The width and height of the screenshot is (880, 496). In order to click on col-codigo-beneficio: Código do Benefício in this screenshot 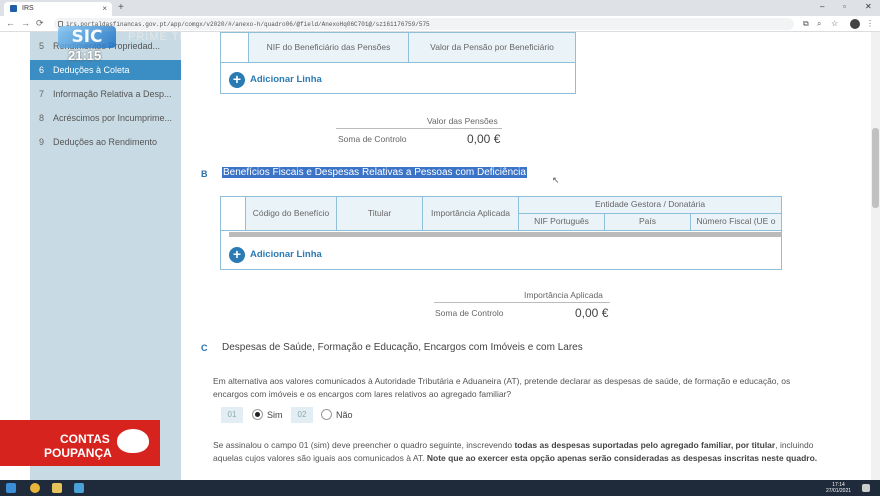, I will do `click(291, 214)`.